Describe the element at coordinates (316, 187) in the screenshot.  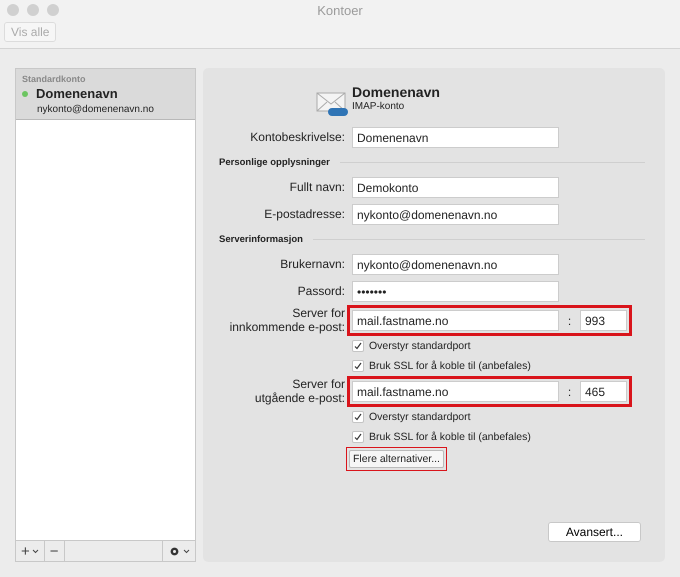
I see `field-label: Fullt navn:` at that location.